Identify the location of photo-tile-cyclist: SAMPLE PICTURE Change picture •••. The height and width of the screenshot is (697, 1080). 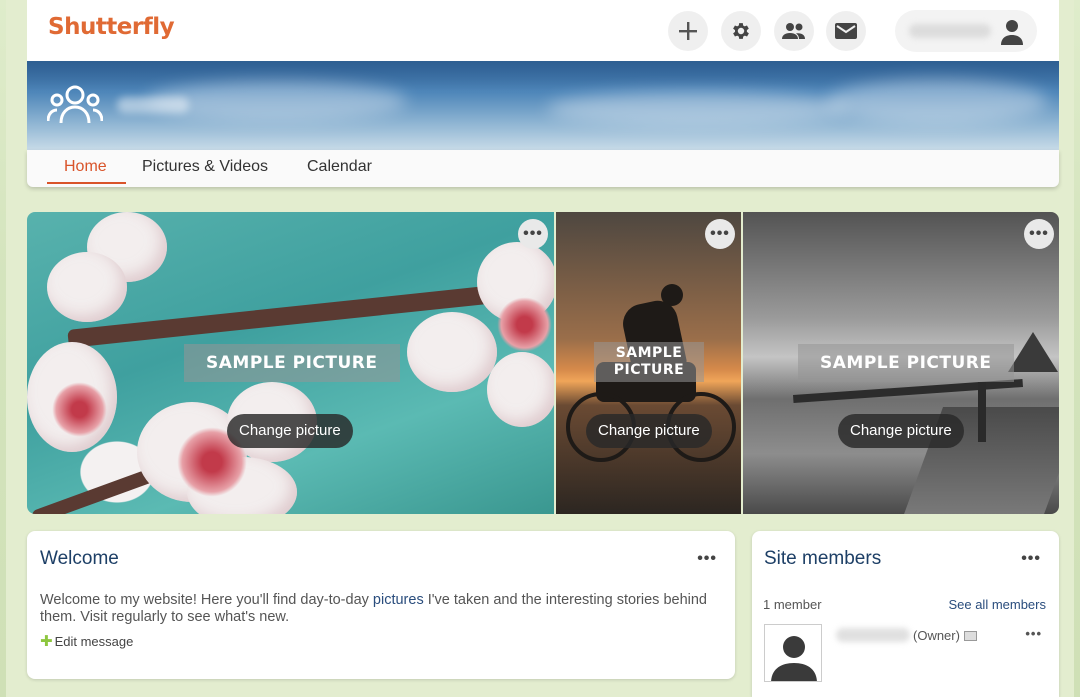
(648, 363).